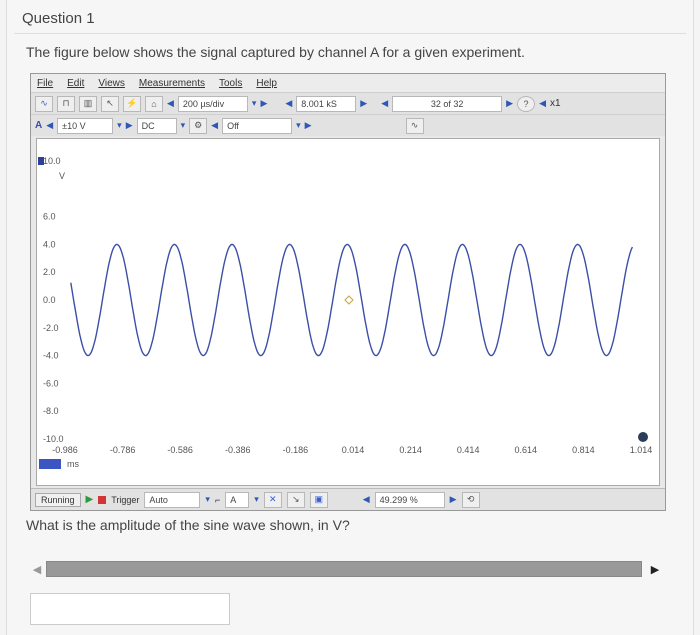 Image resolution: width=700 pixels, height=635 pixels. What do you see at coordinates (409, 499) in the screenshot?
I see `pretrigger-field: 49.299 %` at bounding box center [409, 499].